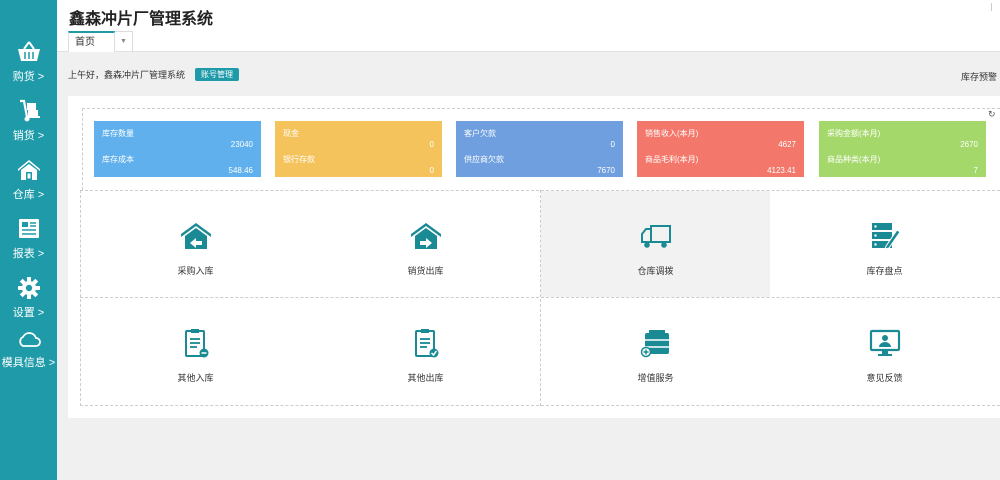 Image resolution: width=1000 pixels, height=480 pixels. What do you see at coordinates (28, 170) in the screenshot?
I see `warehouse-icon` at bounding box center [28, 170].